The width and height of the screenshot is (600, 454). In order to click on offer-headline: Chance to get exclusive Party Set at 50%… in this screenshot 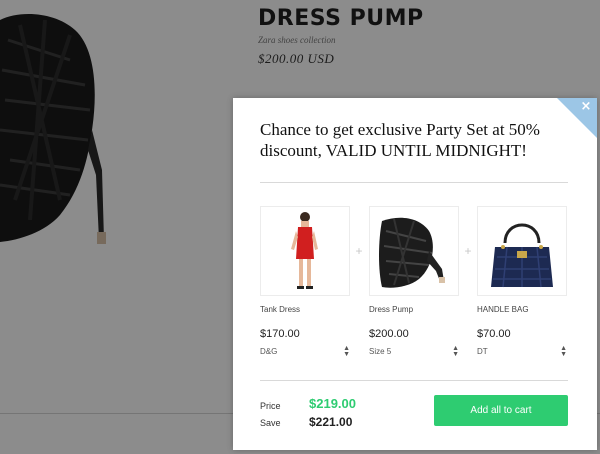, I will do `click(400, 140)`.